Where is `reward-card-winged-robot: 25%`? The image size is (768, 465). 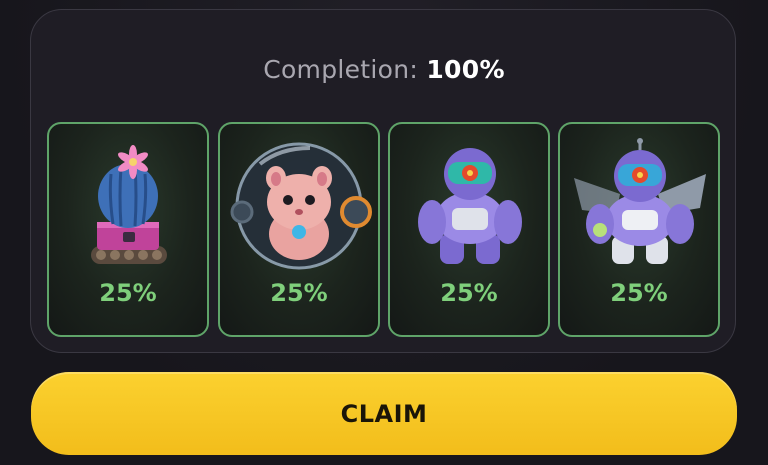 reward-card-winged-robot: 25% is located at coordinates (639, 229).